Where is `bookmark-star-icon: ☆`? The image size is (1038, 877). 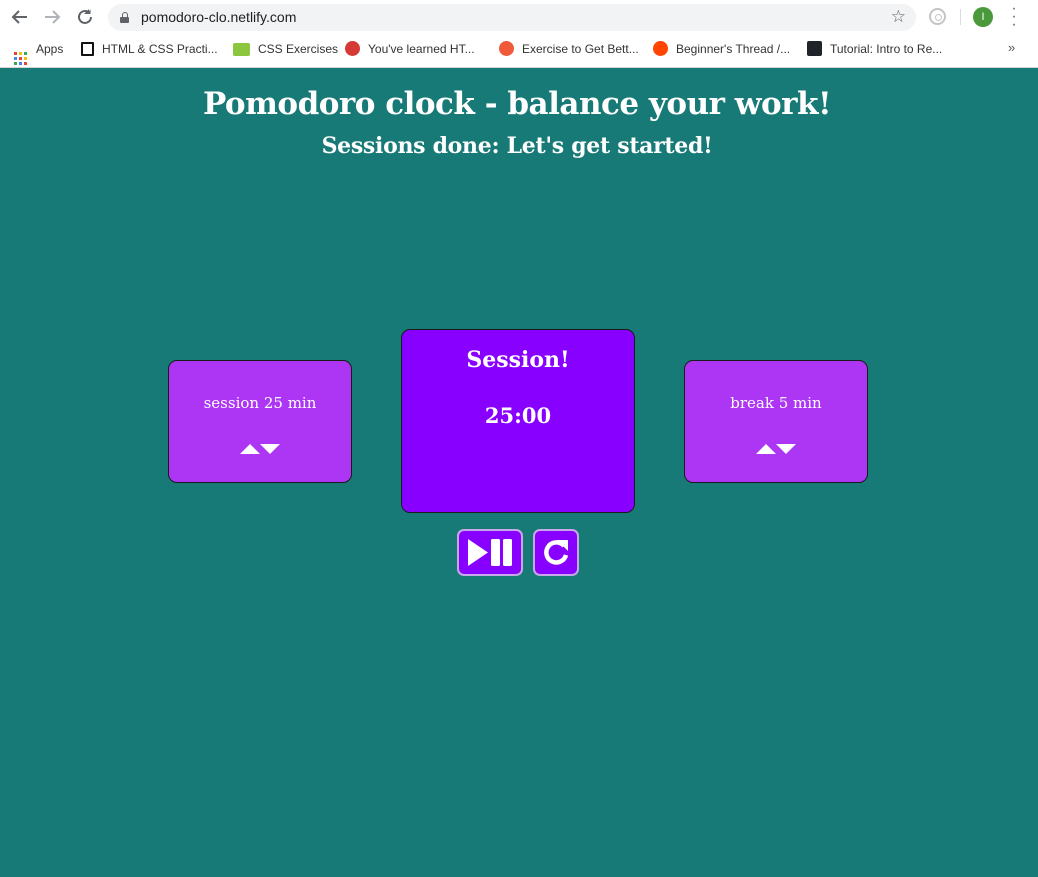
bookmark-star-icon: ☆ is located at coordinates (898, 17).